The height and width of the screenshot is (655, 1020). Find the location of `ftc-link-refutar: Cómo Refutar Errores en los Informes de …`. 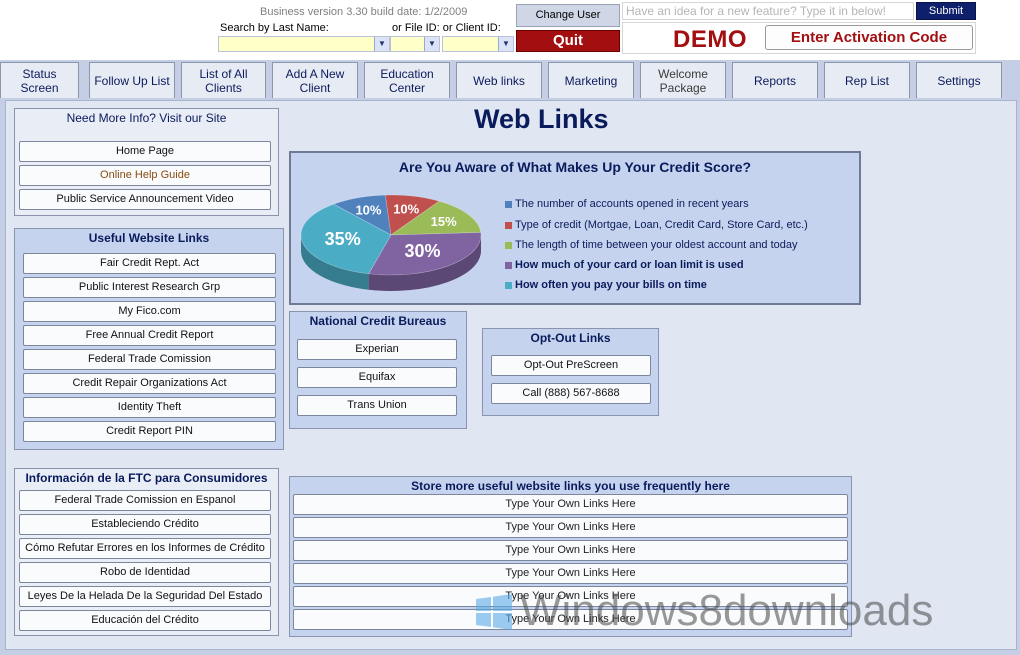

ftc-link-refutar: Cómo Refutar Errores en los Informes de … is located at coordinates (145, 548).